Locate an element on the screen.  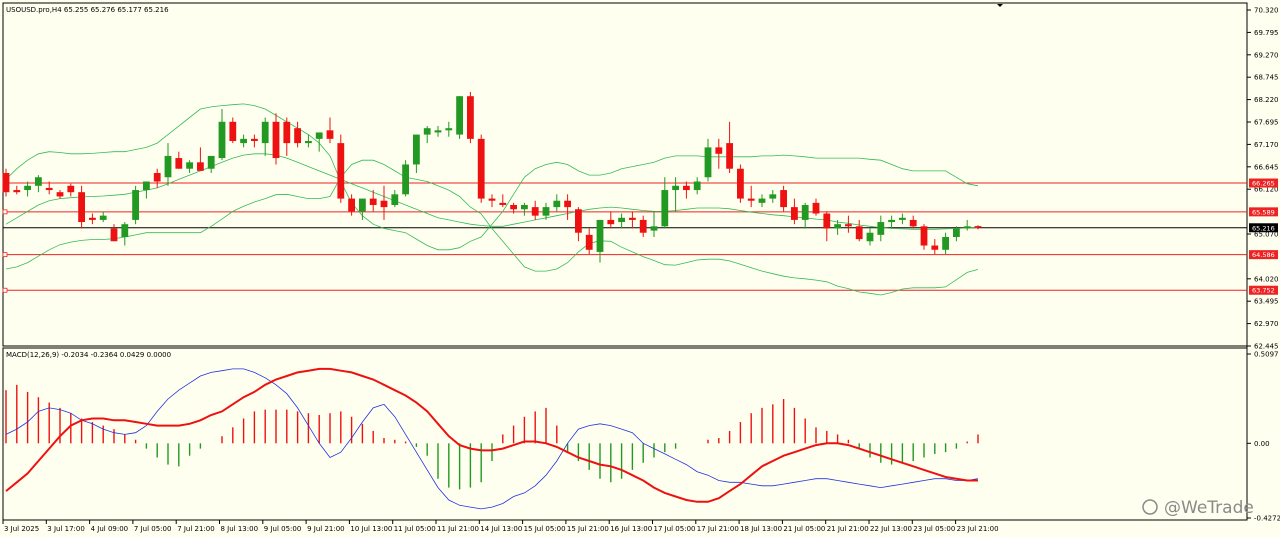
time-tick-label: 11 Jul 05:00 is located at coordinates (415, 529).